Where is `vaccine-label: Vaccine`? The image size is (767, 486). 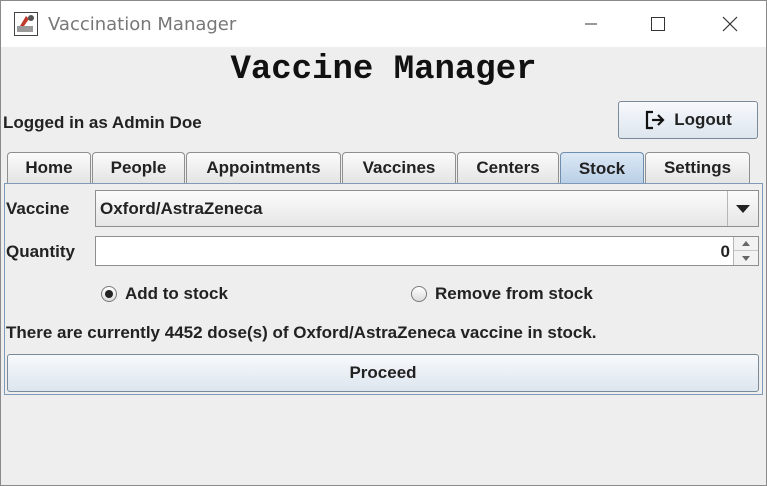
vaccine-label: Vaccine is located at coordinates (38, 208).